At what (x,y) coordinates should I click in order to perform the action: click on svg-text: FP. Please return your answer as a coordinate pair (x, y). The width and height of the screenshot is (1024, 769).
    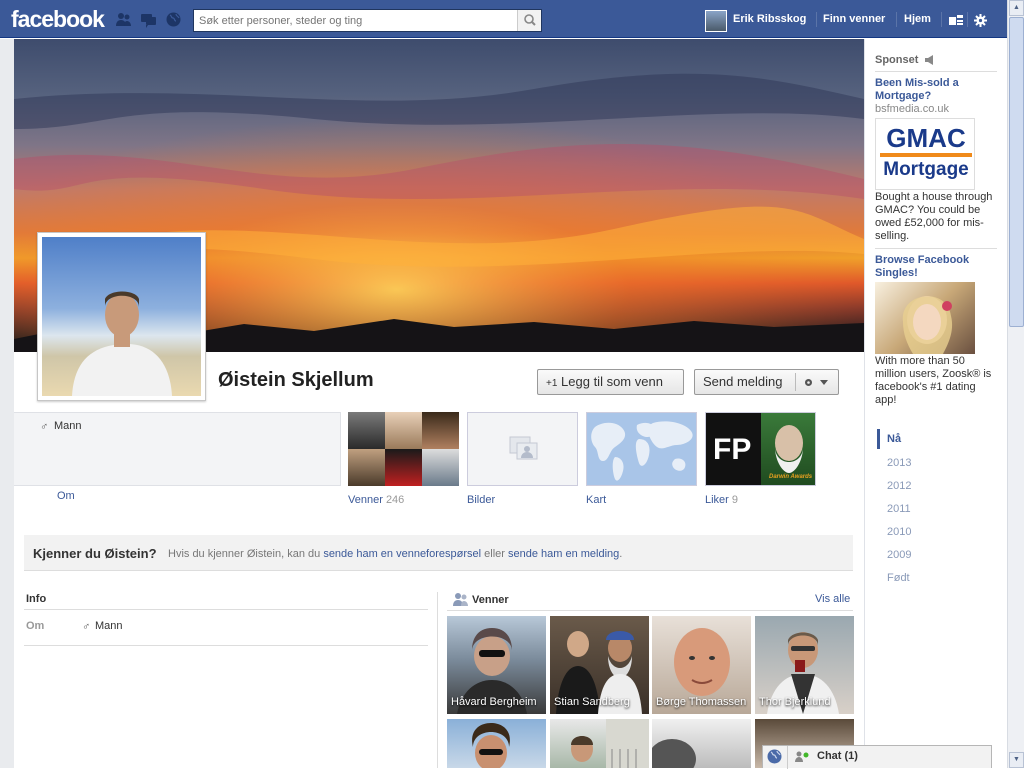
    Looking at the image, I should click on (732, 449).